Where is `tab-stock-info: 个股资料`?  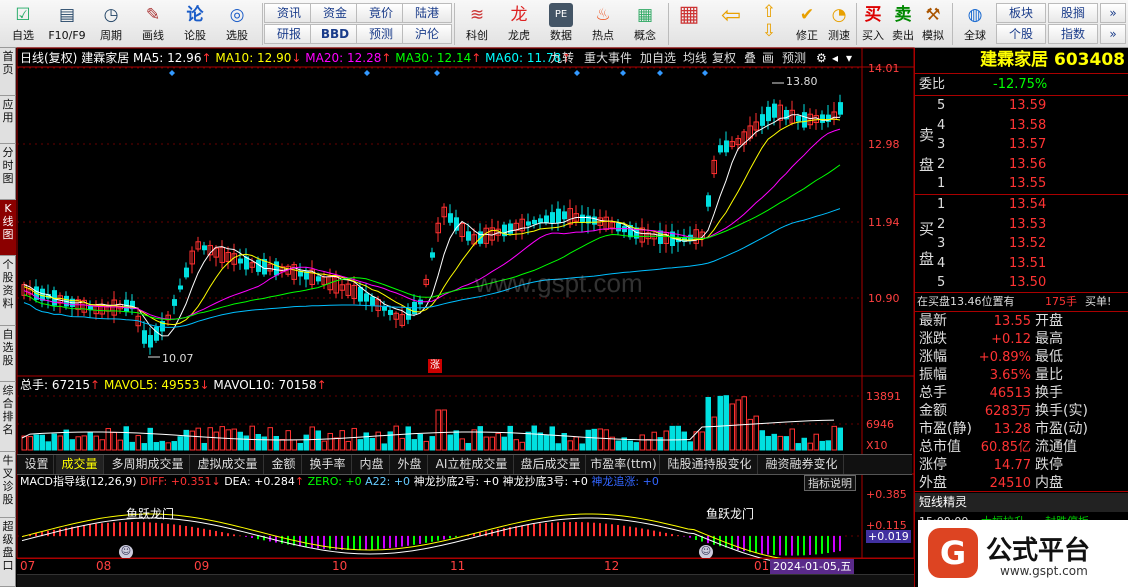
tab-stock-info: 个股资料 is located at coordinates (8, 291).